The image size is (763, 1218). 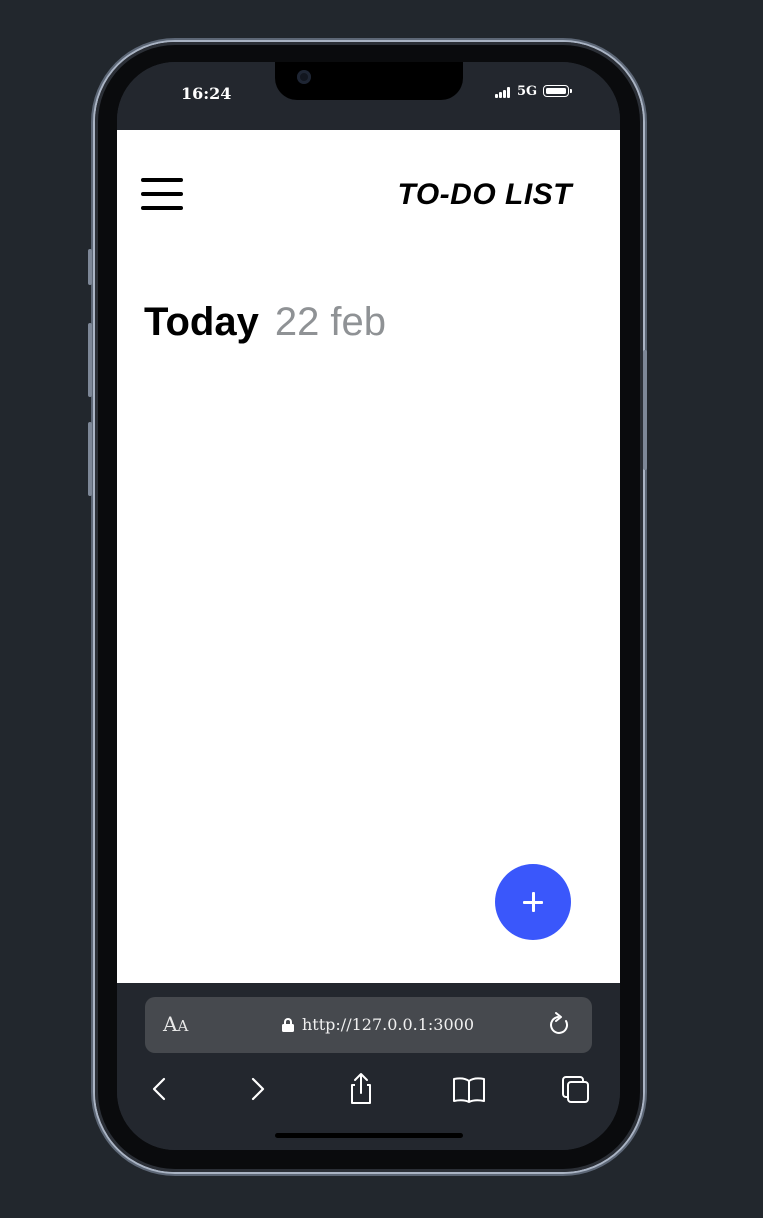 I want to click on date-label: 22 feb, so click(x=330, y=322).